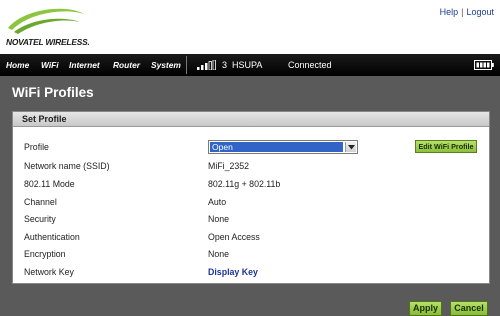  I want to click on section-title: Set Profile, so click(44, 119).